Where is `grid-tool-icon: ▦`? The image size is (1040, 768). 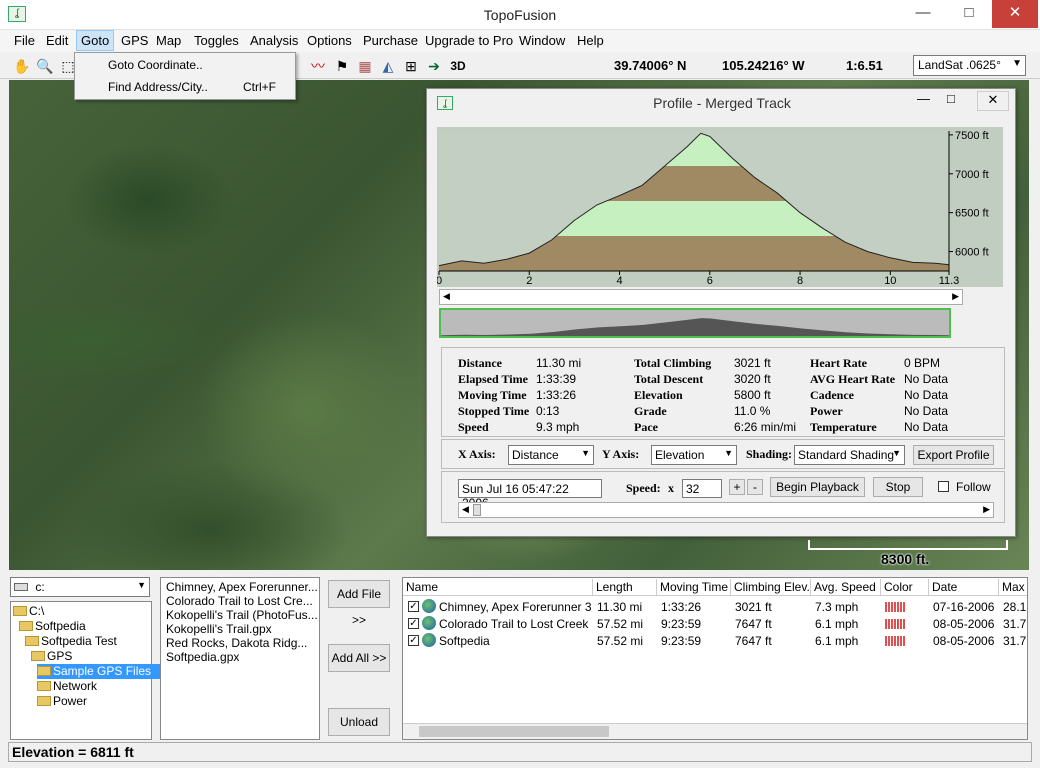
grid-tool-icon: ▦ is located at coordinates (365, 66).